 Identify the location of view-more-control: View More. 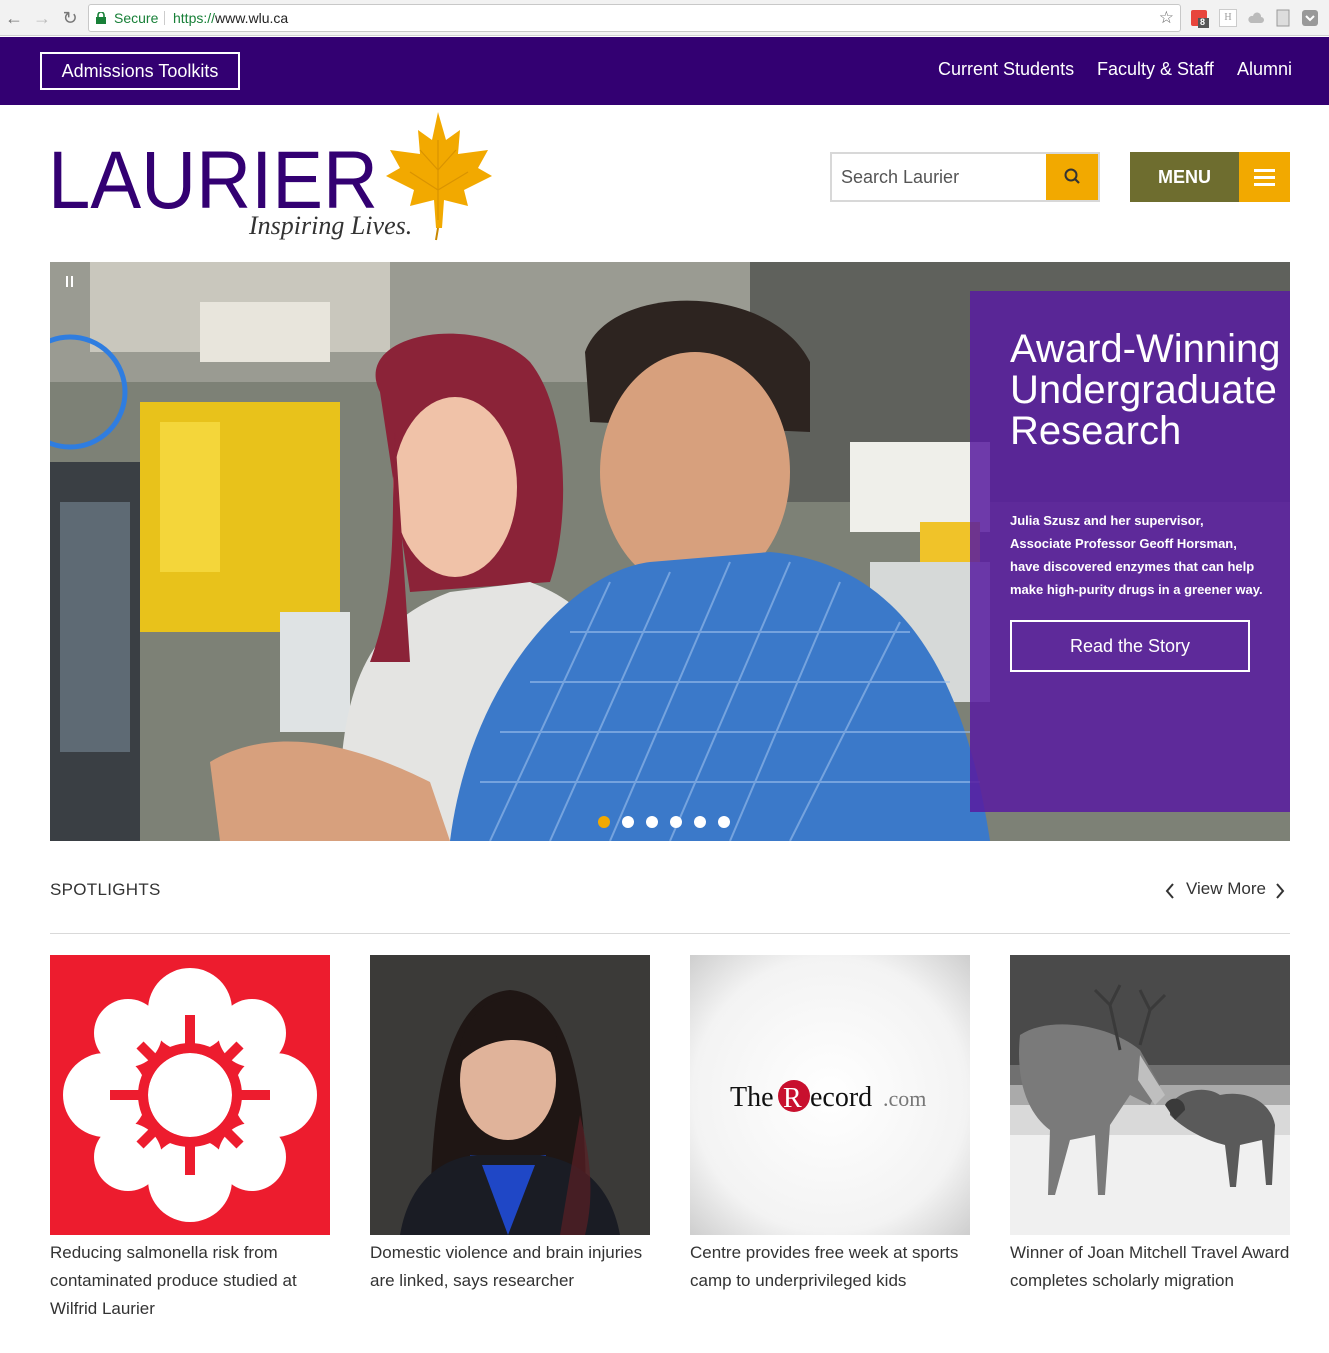
(1227, 890).